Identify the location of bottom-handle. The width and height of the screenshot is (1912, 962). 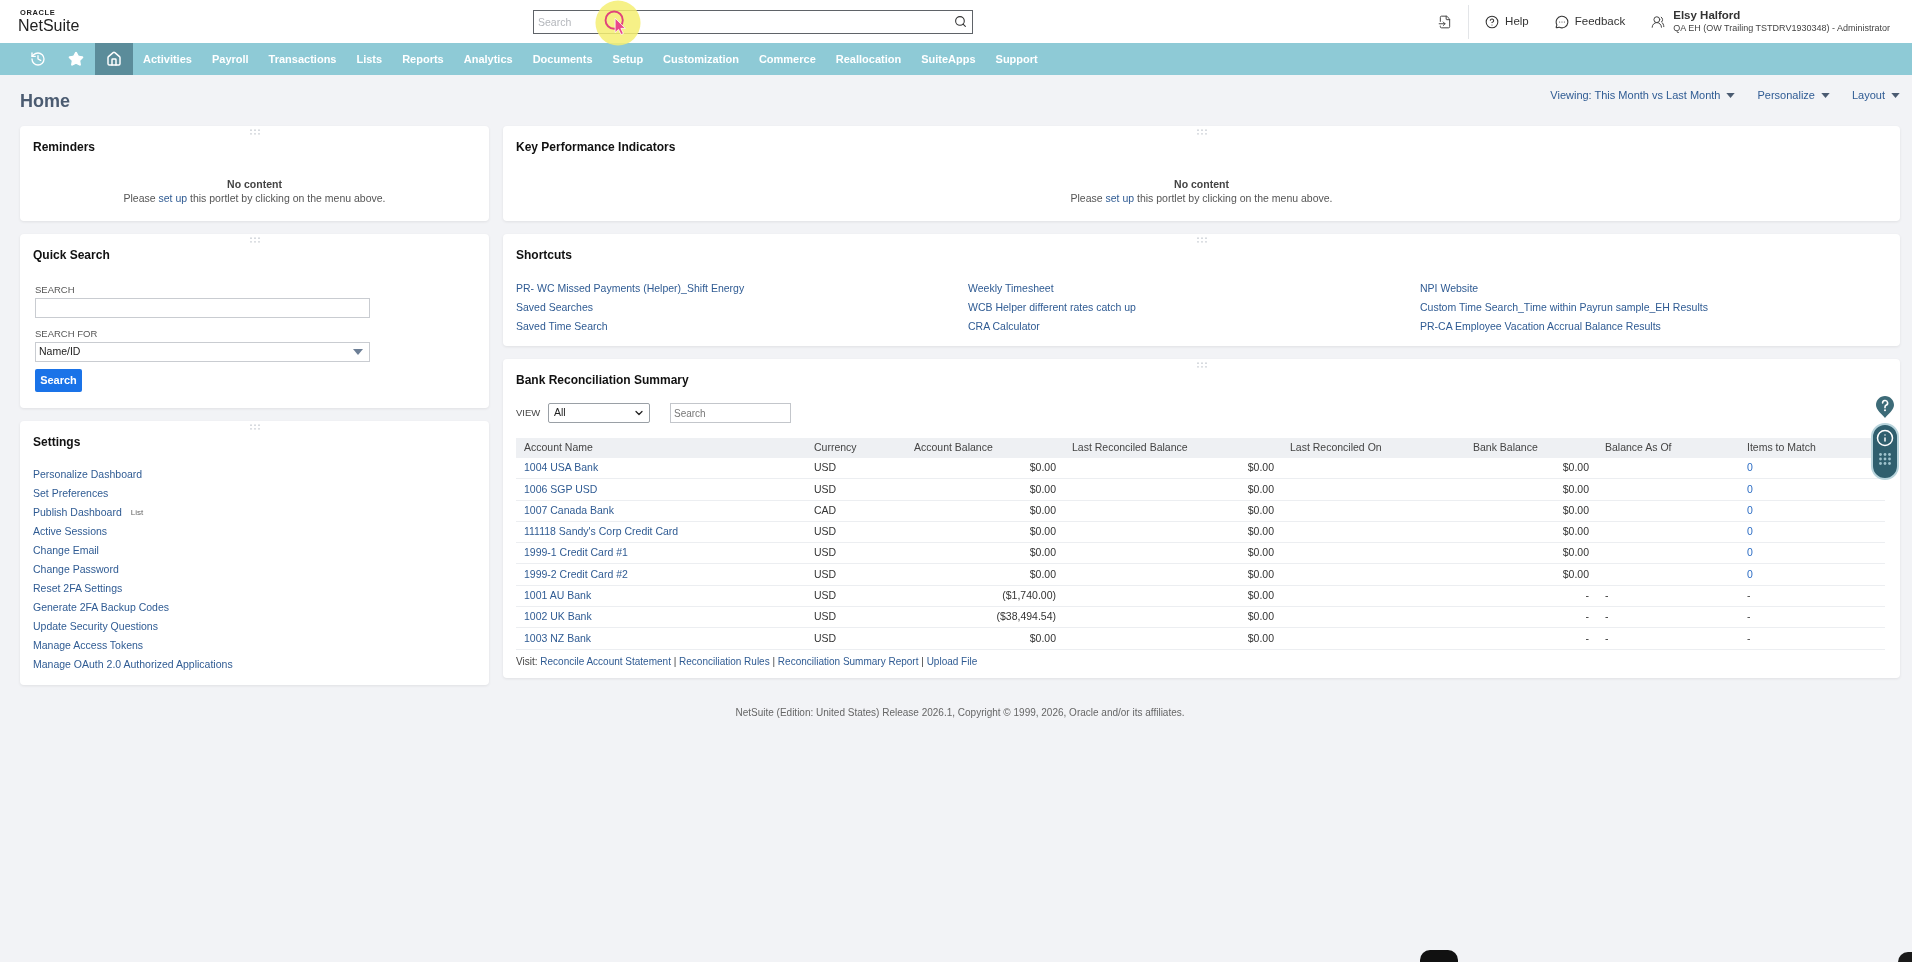
(1439, 956).